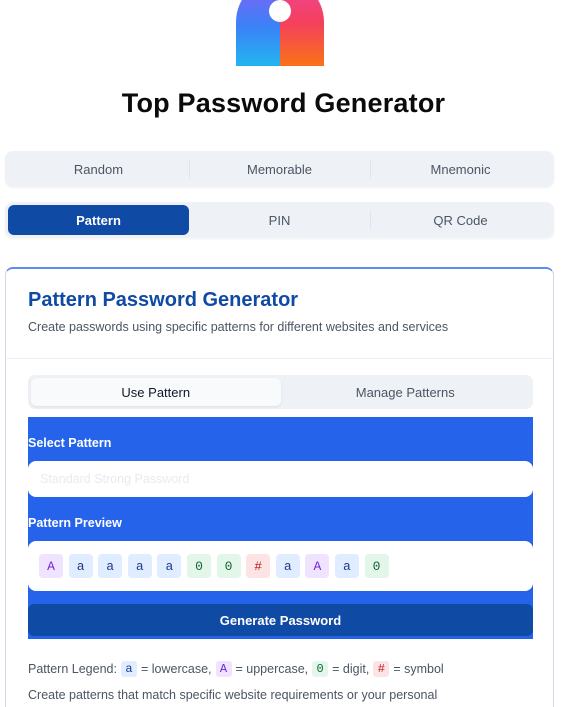  What do you see at coordinates (156, 392) in the screenshot?
I see `tab-use-pattern: Use Pattern` at bounding box center [156, 392].